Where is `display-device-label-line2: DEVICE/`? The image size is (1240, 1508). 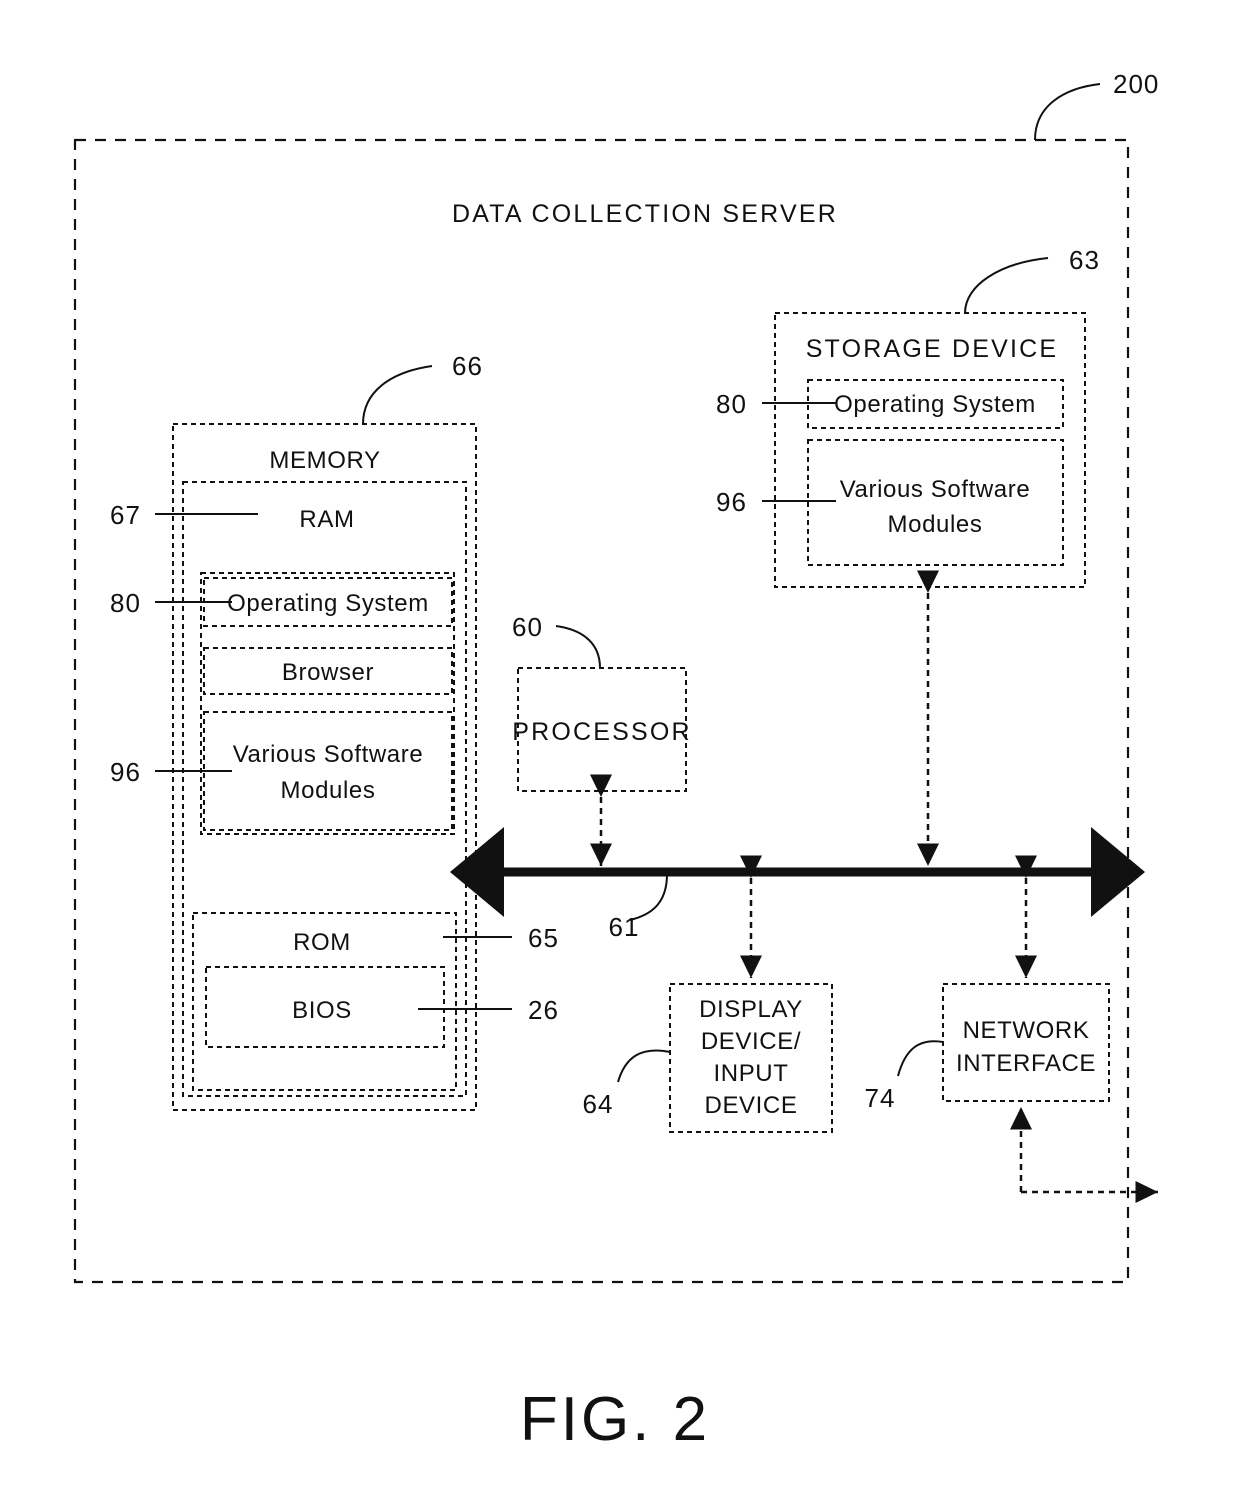
display-device-label-line2: DEVICE/ is located at coordinates (751, 1041).